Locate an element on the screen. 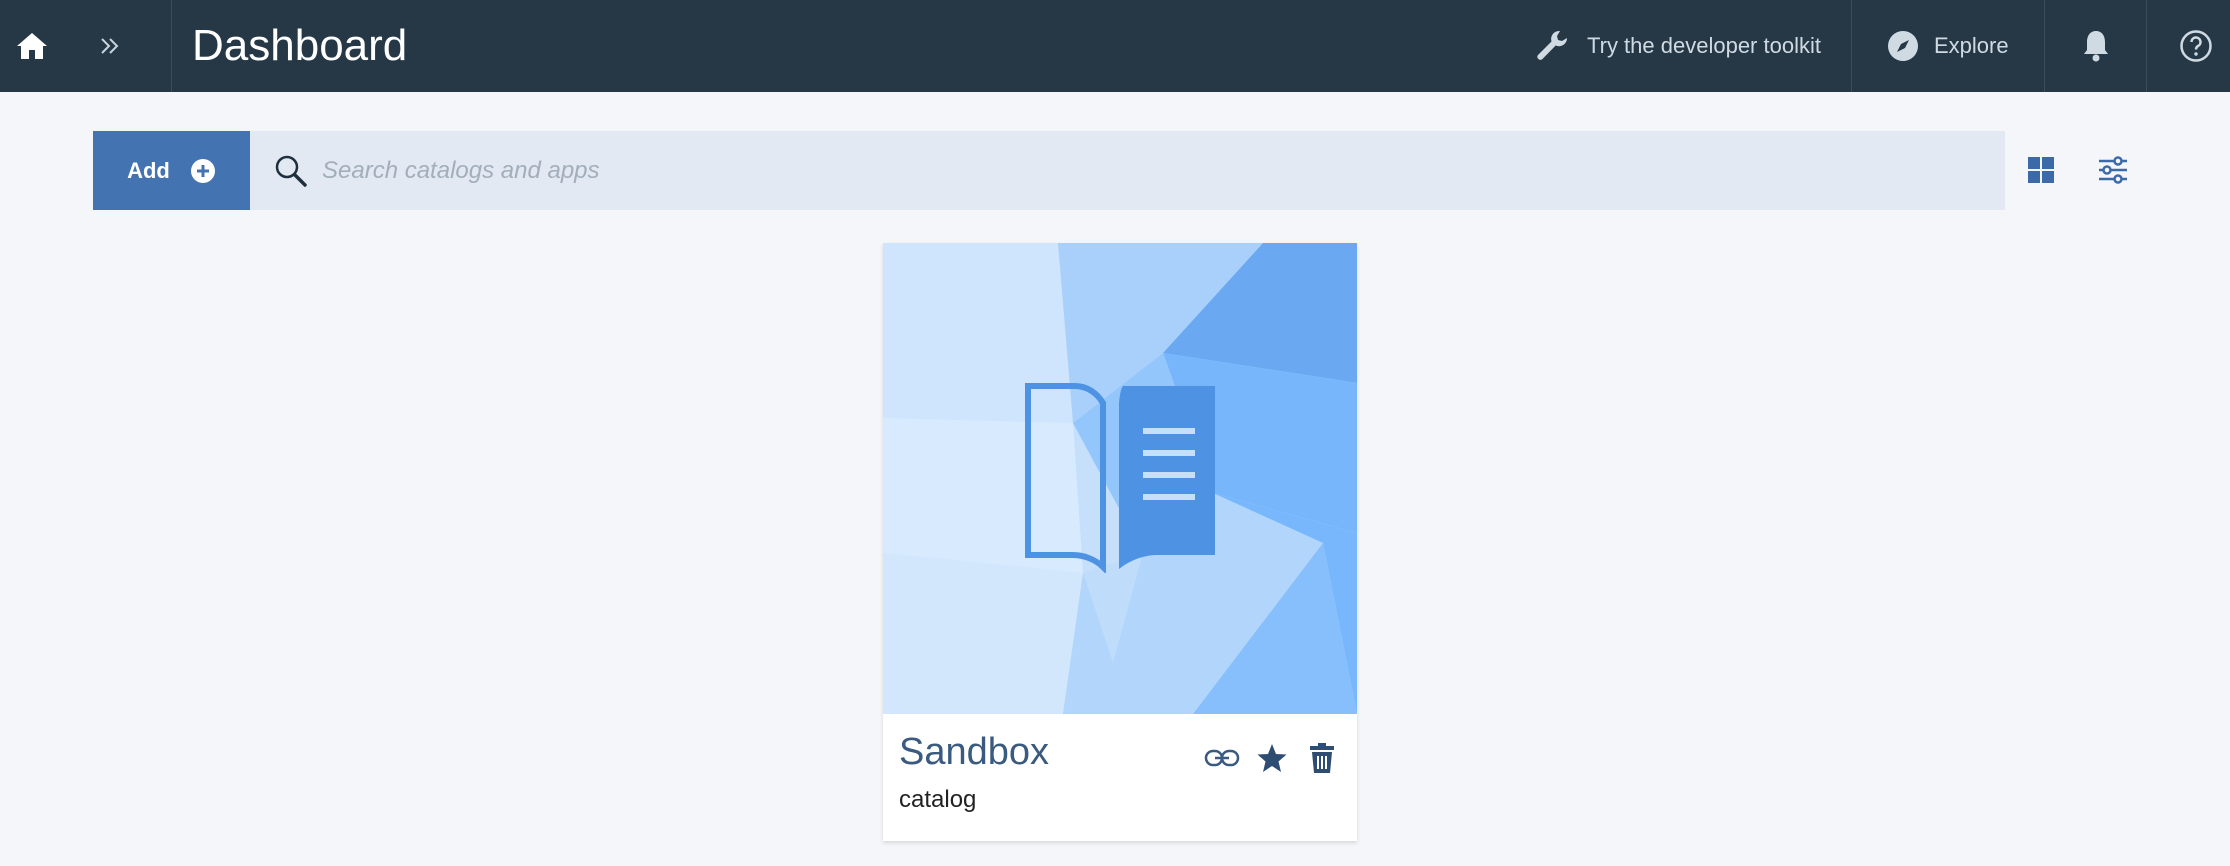 This screenshot has width=2230, height=866. notifications-button is located at coordinates (2096, 46).